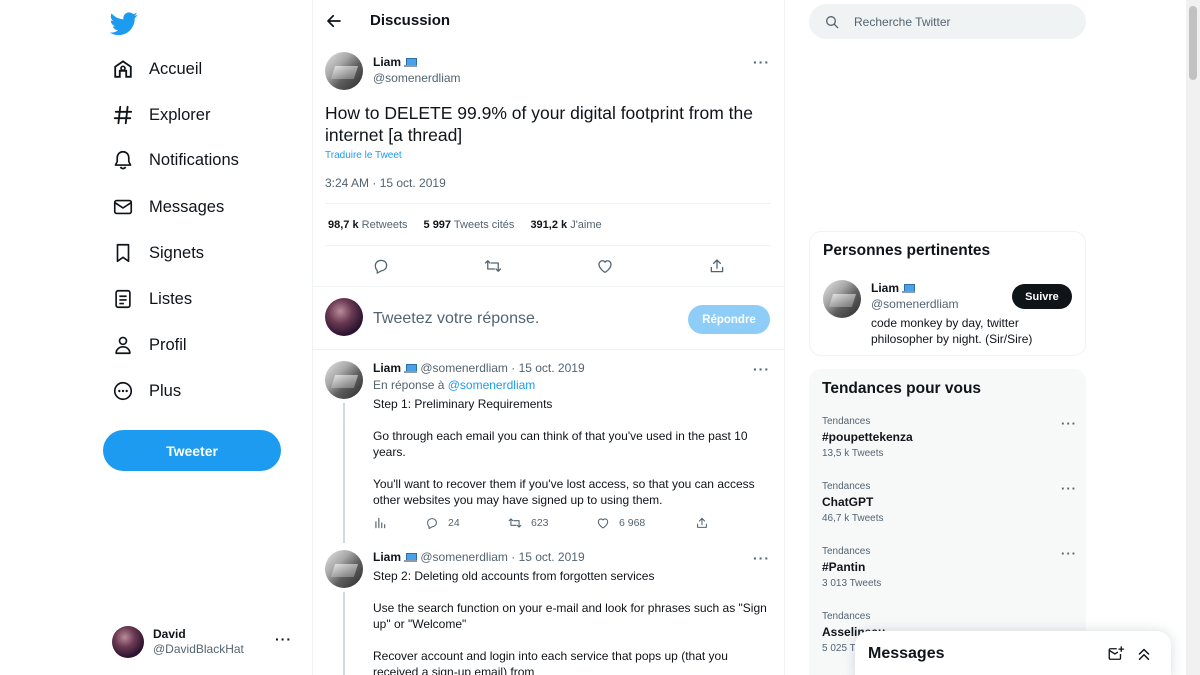 This screenshot has height=675, width=1200. Describe the element at coordinates (169, 634) in the screenshot. I see `account-name: David` at that location.